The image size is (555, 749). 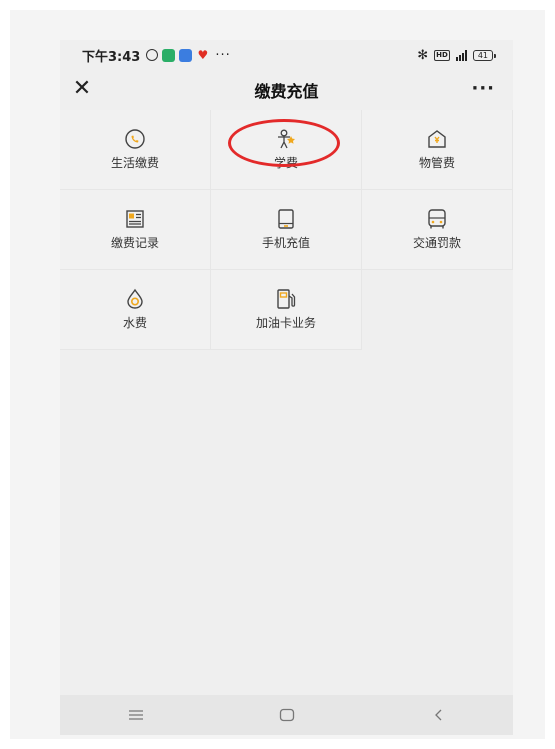 What do you see at coordinates (437, 310) in the screenshot?
I see `empty-cell` at bounding box center [437, 310].